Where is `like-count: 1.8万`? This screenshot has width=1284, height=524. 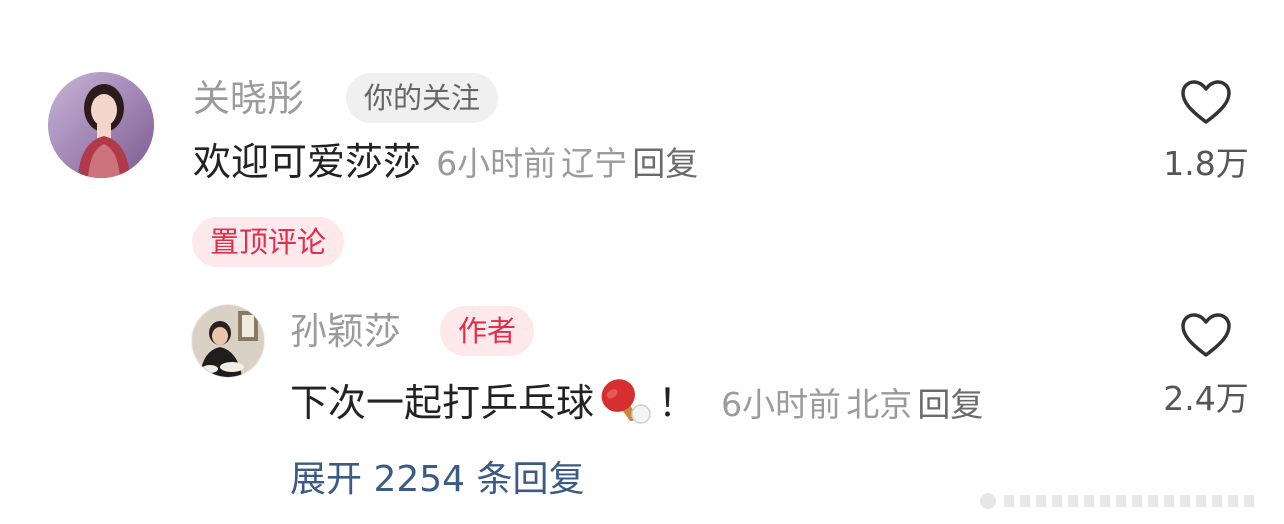
like-count: 1.8万 is located at coordinates (1206, 163).